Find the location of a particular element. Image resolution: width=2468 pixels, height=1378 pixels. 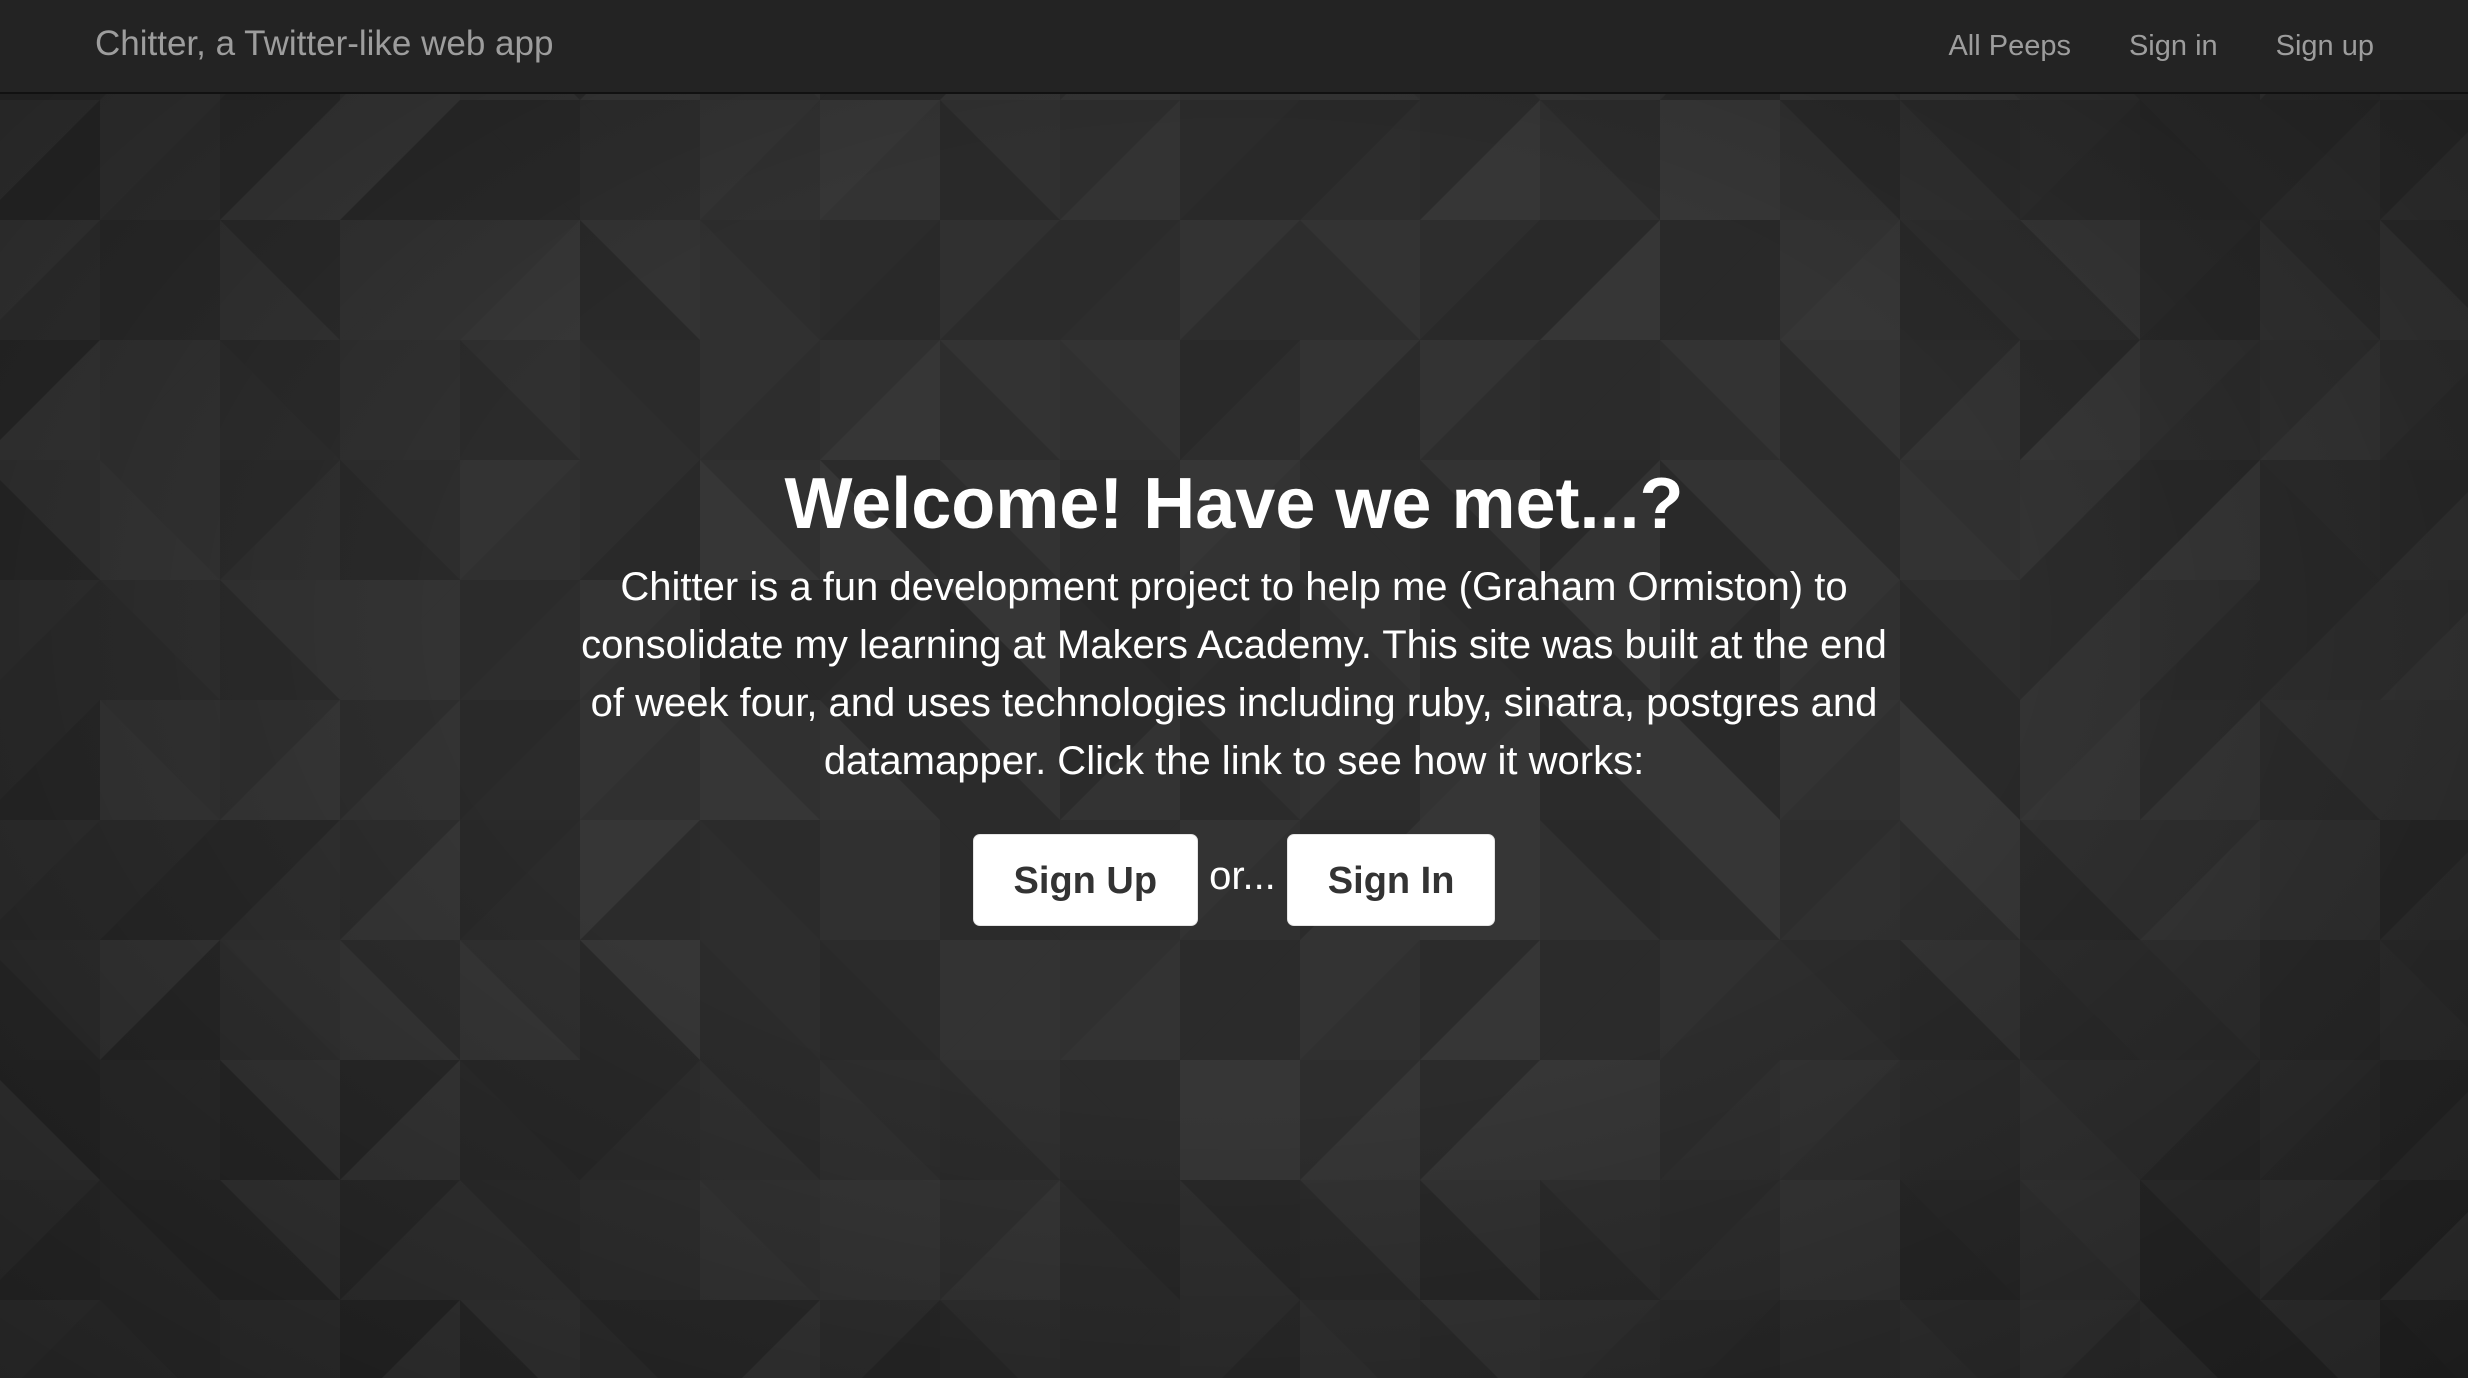

sign-in-button: Sign In is located at coordinates (1391, 880).